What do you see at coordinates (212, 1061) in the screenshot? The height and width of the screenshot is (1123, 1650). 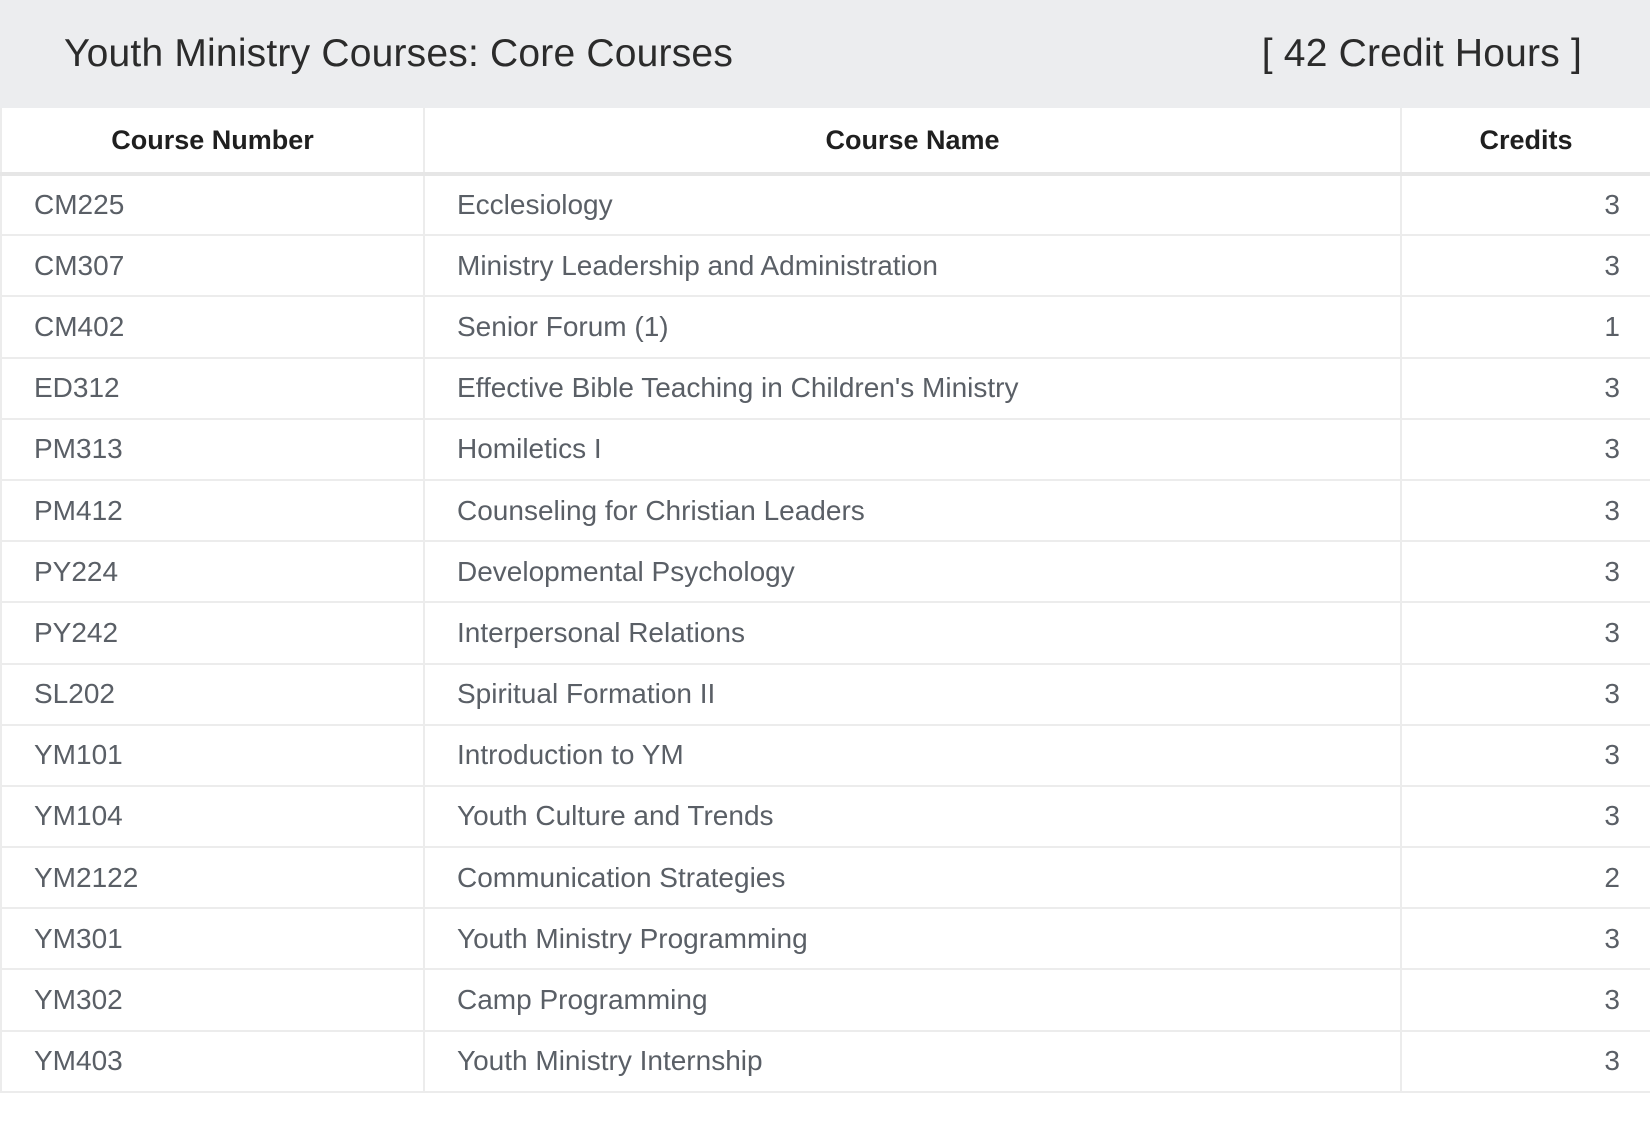 I see `course-number-cell: YM403` at bounding box center [212, 1061].